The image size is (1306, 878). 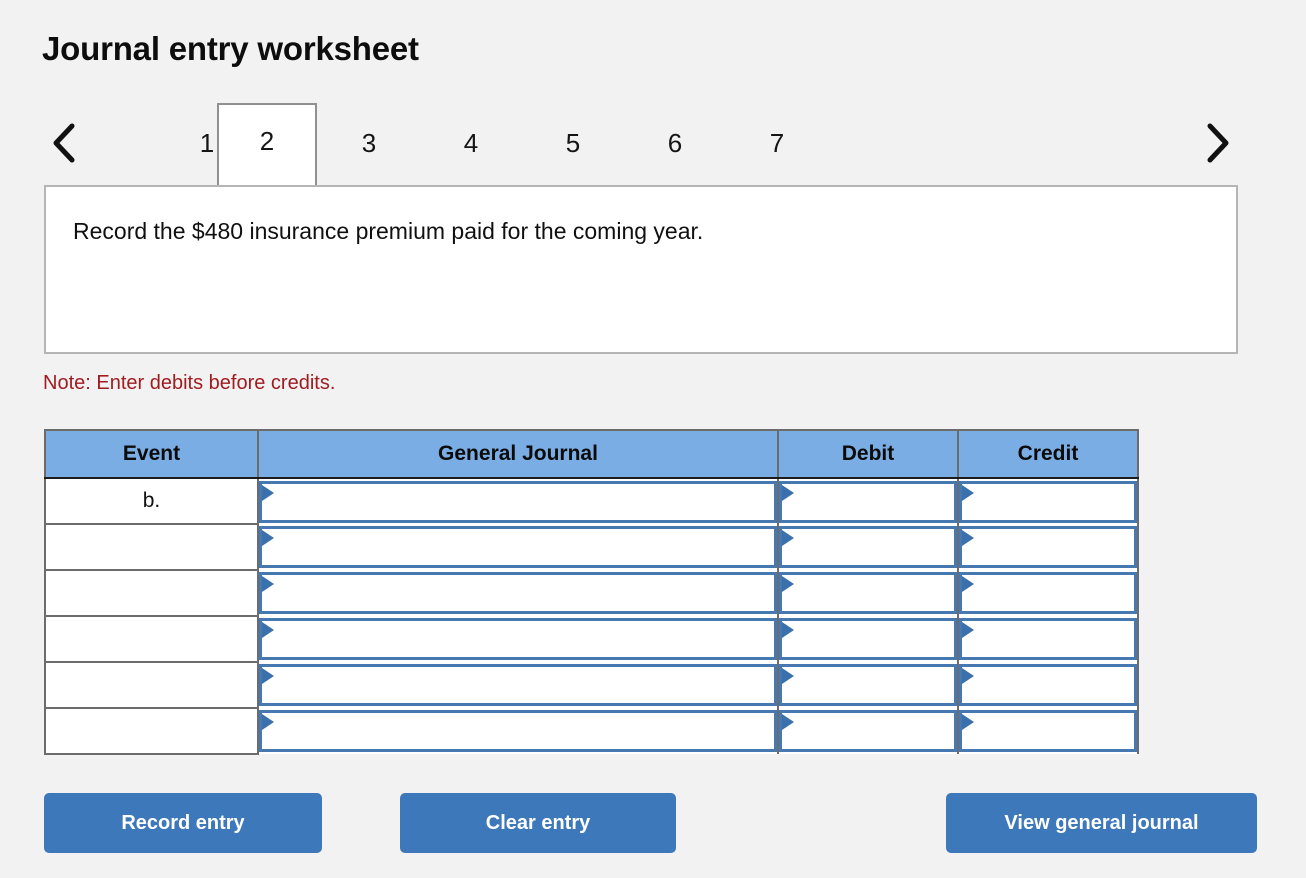 I want to click on tab-3: 3, so click(x=369, y=143).